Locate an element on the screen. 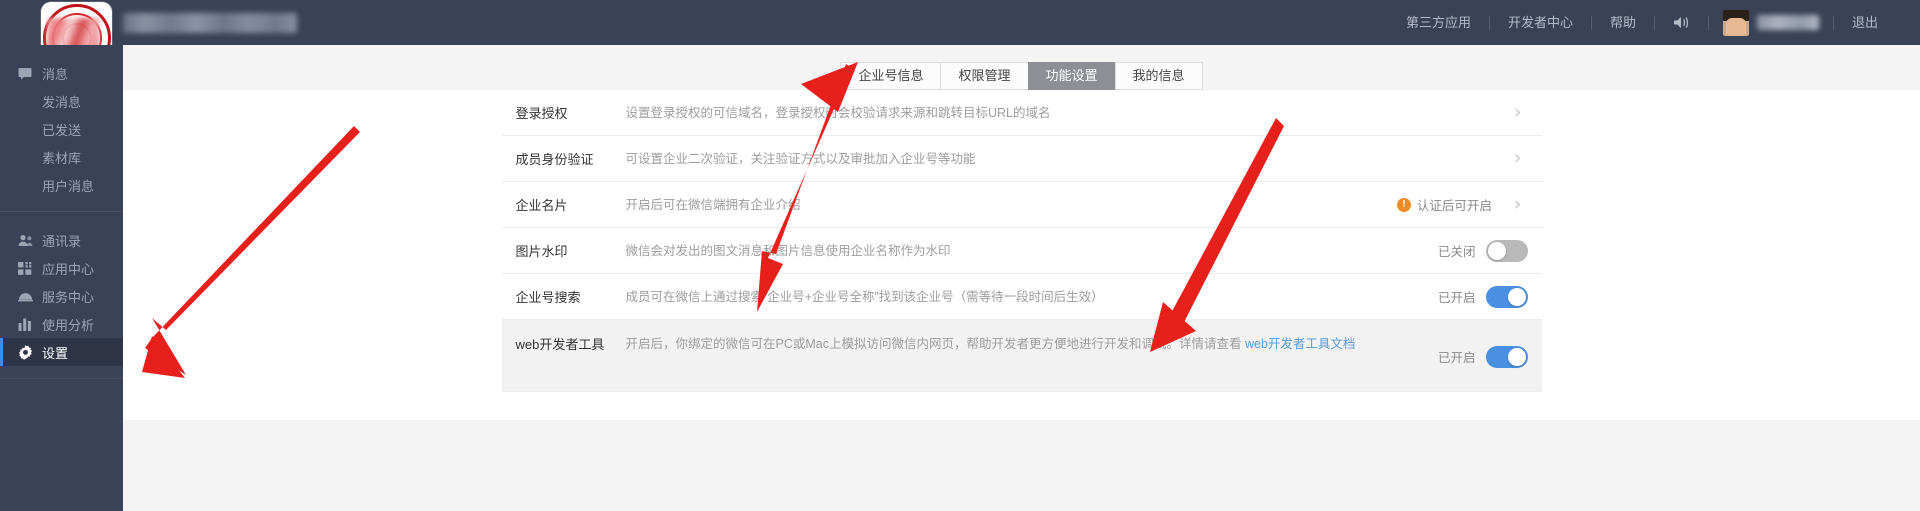 The height and width of the screenshot is (511, 1920). contacts-icon is located at coordinates (25, 240).